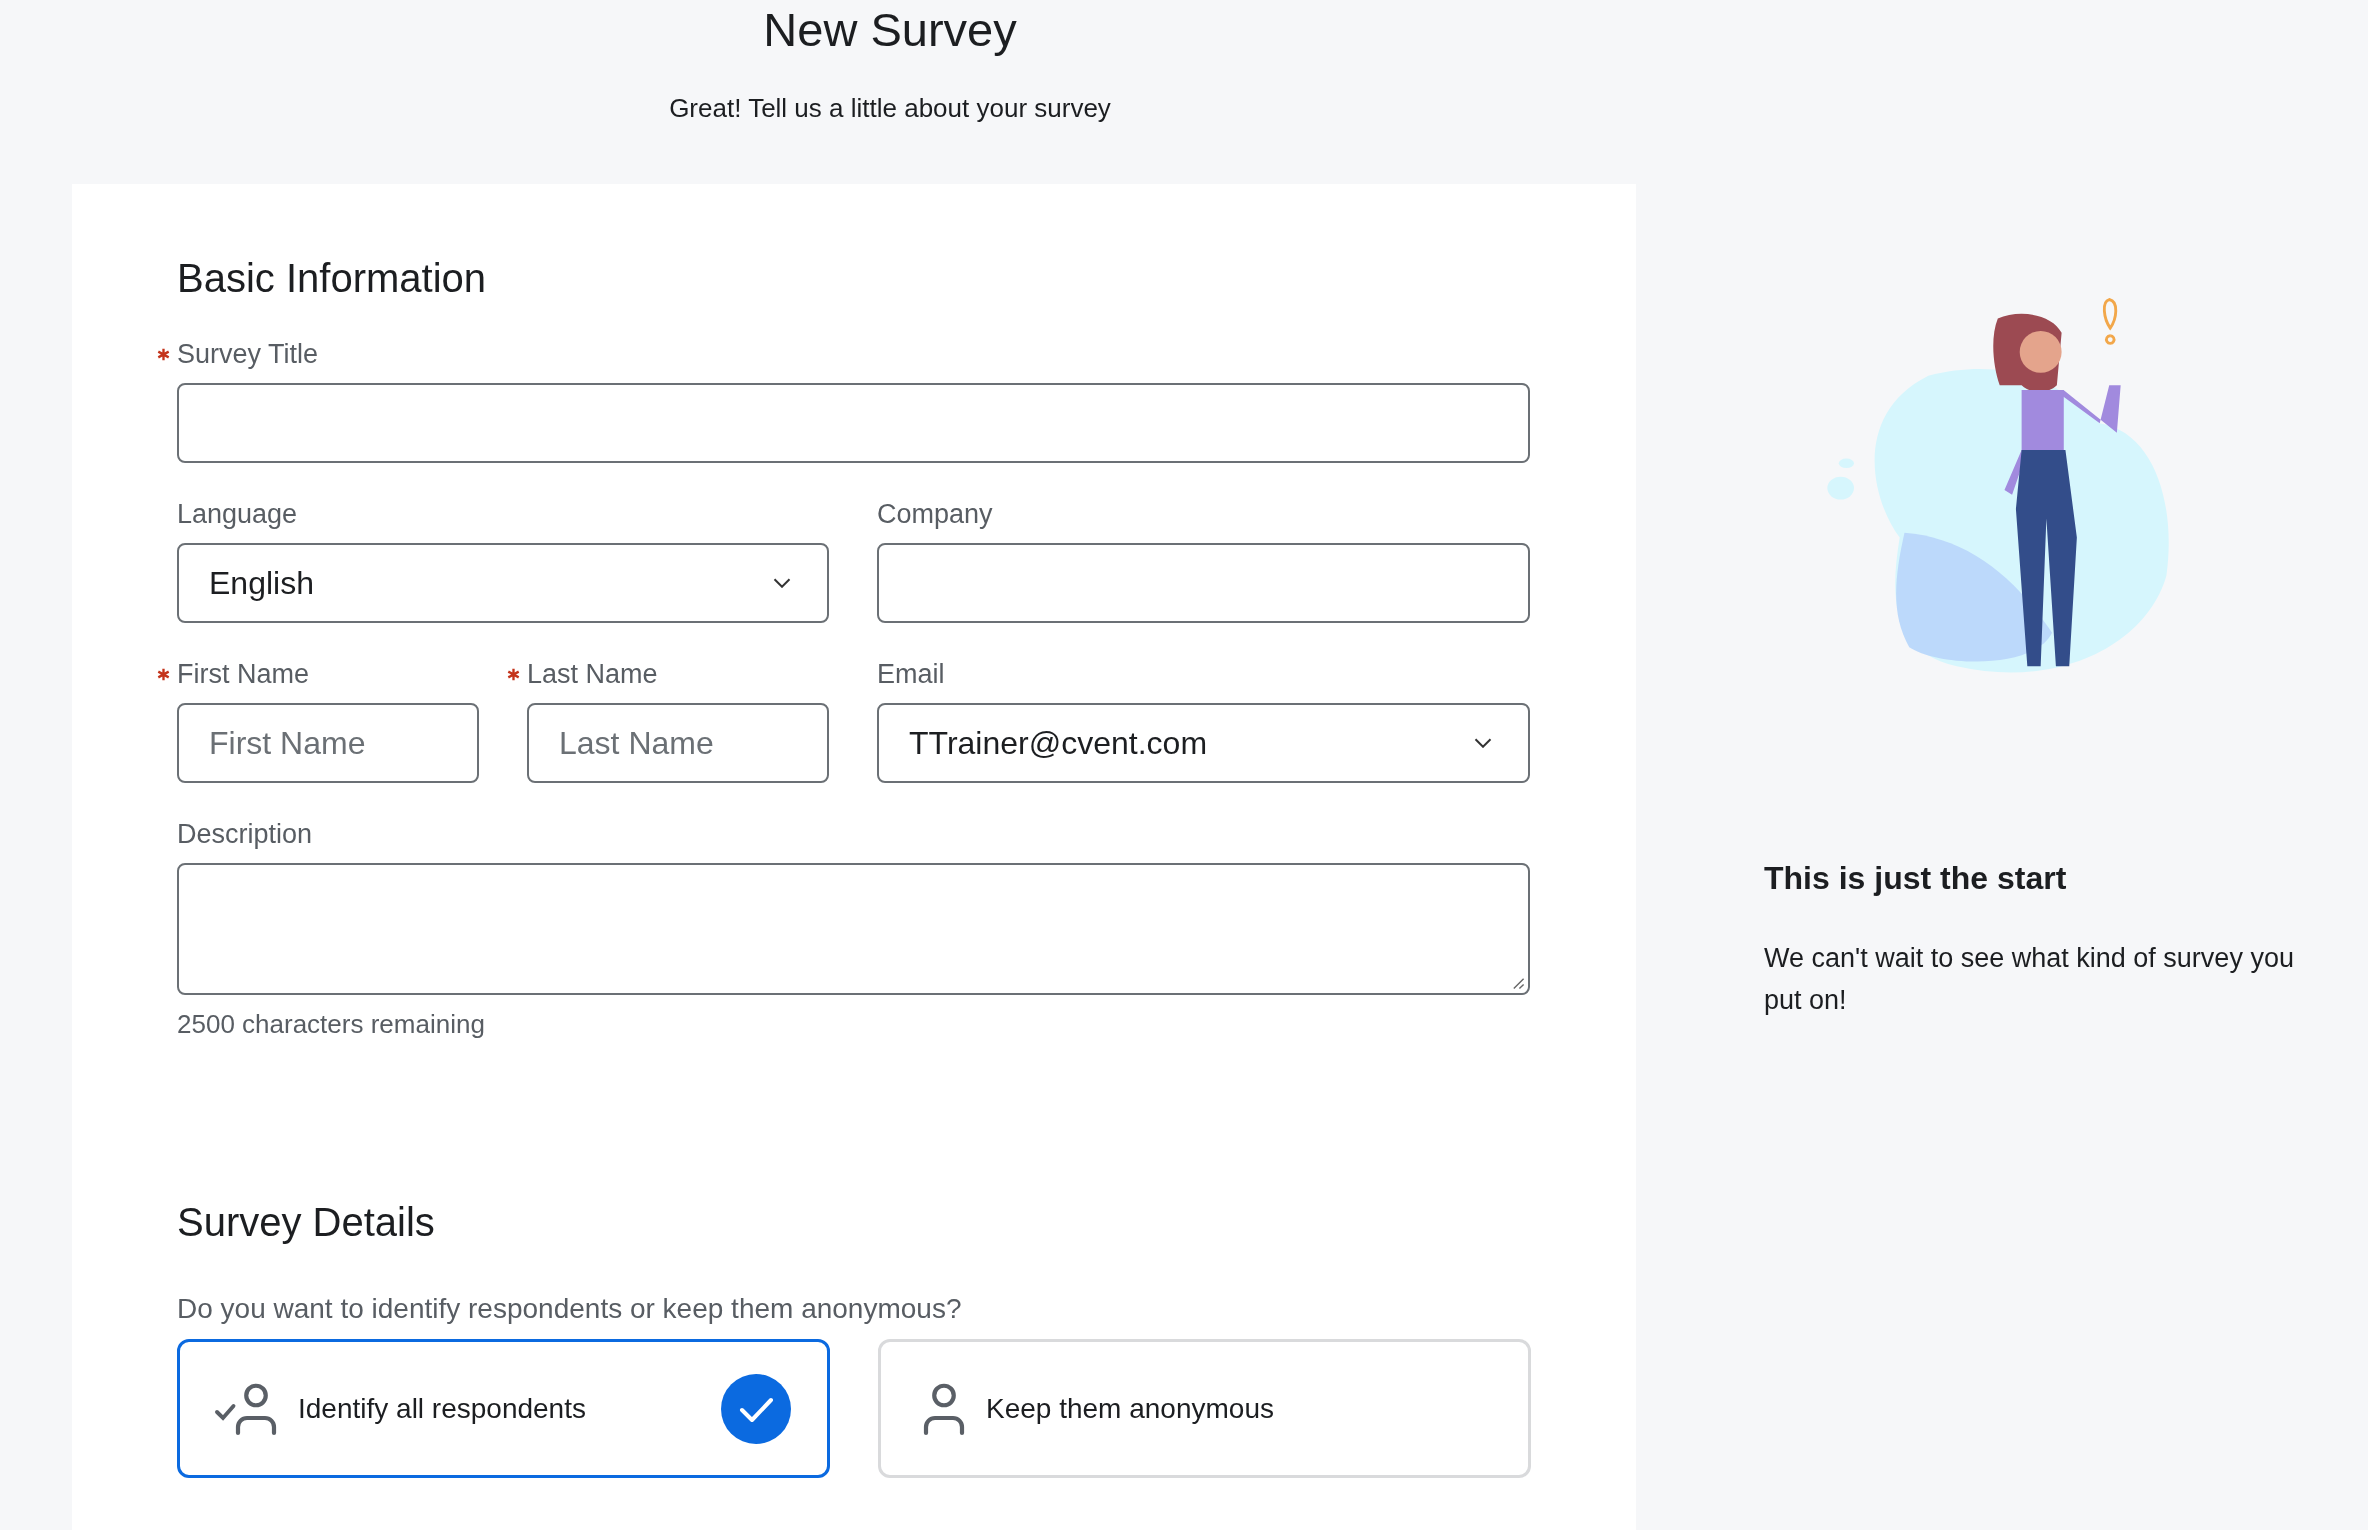 This screenshot has width=2368, height=1530. I want to click on field-label: Survey Title, so click(248, 354).